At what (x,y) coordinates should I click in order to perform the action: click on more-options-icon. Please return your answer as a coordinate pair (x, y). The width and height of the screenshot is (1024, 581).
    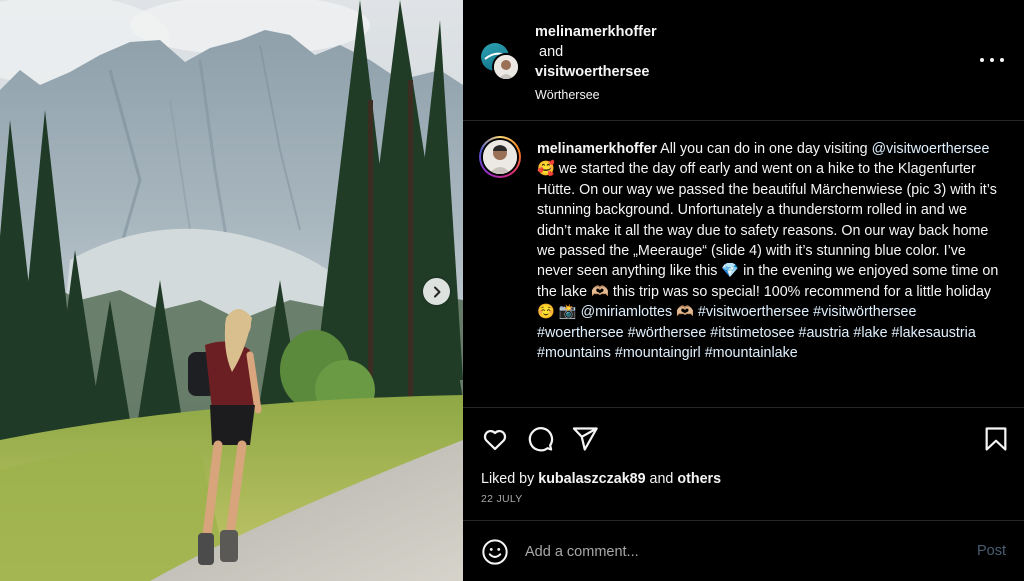
    Looking at the image, I should click on (982, 60).